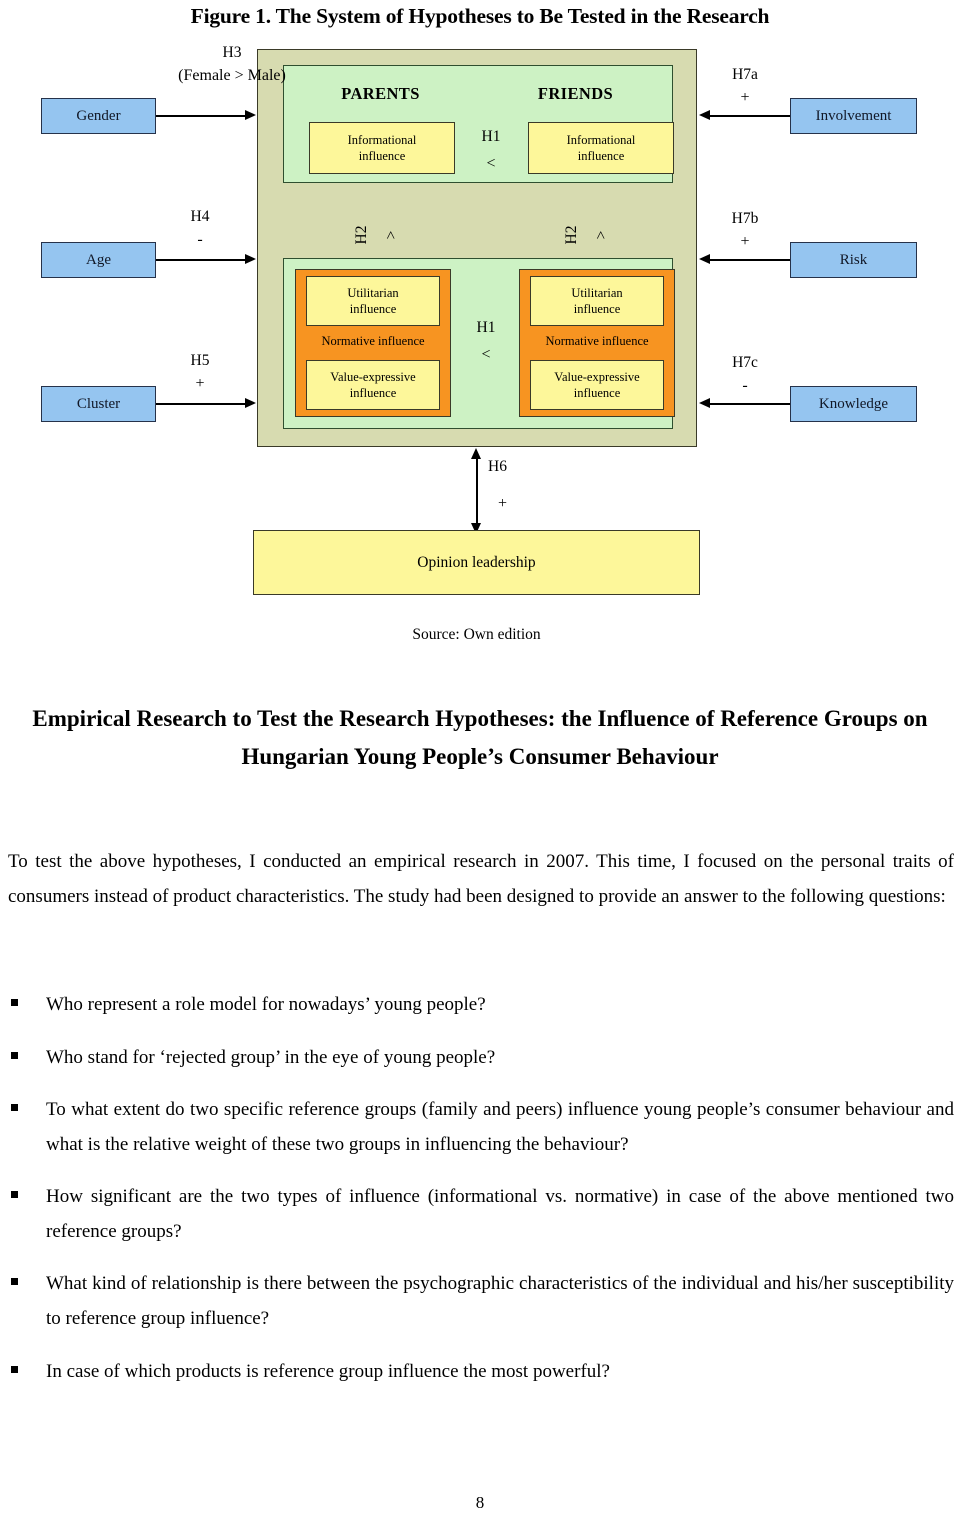 The image size is (960, 1539). What do you see at coordinates (480, 1502) in the screenshot?
I see `page-number: 8` at bounding box center [480, 1502].